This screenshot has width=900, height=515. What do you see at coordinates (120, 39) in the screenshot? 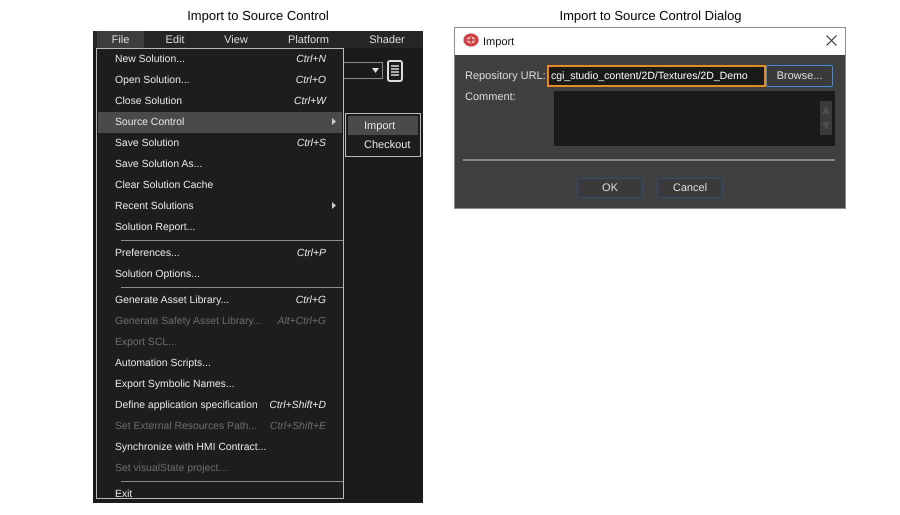
I see `menu-bar-item: File` at bounding box center [120, 39].